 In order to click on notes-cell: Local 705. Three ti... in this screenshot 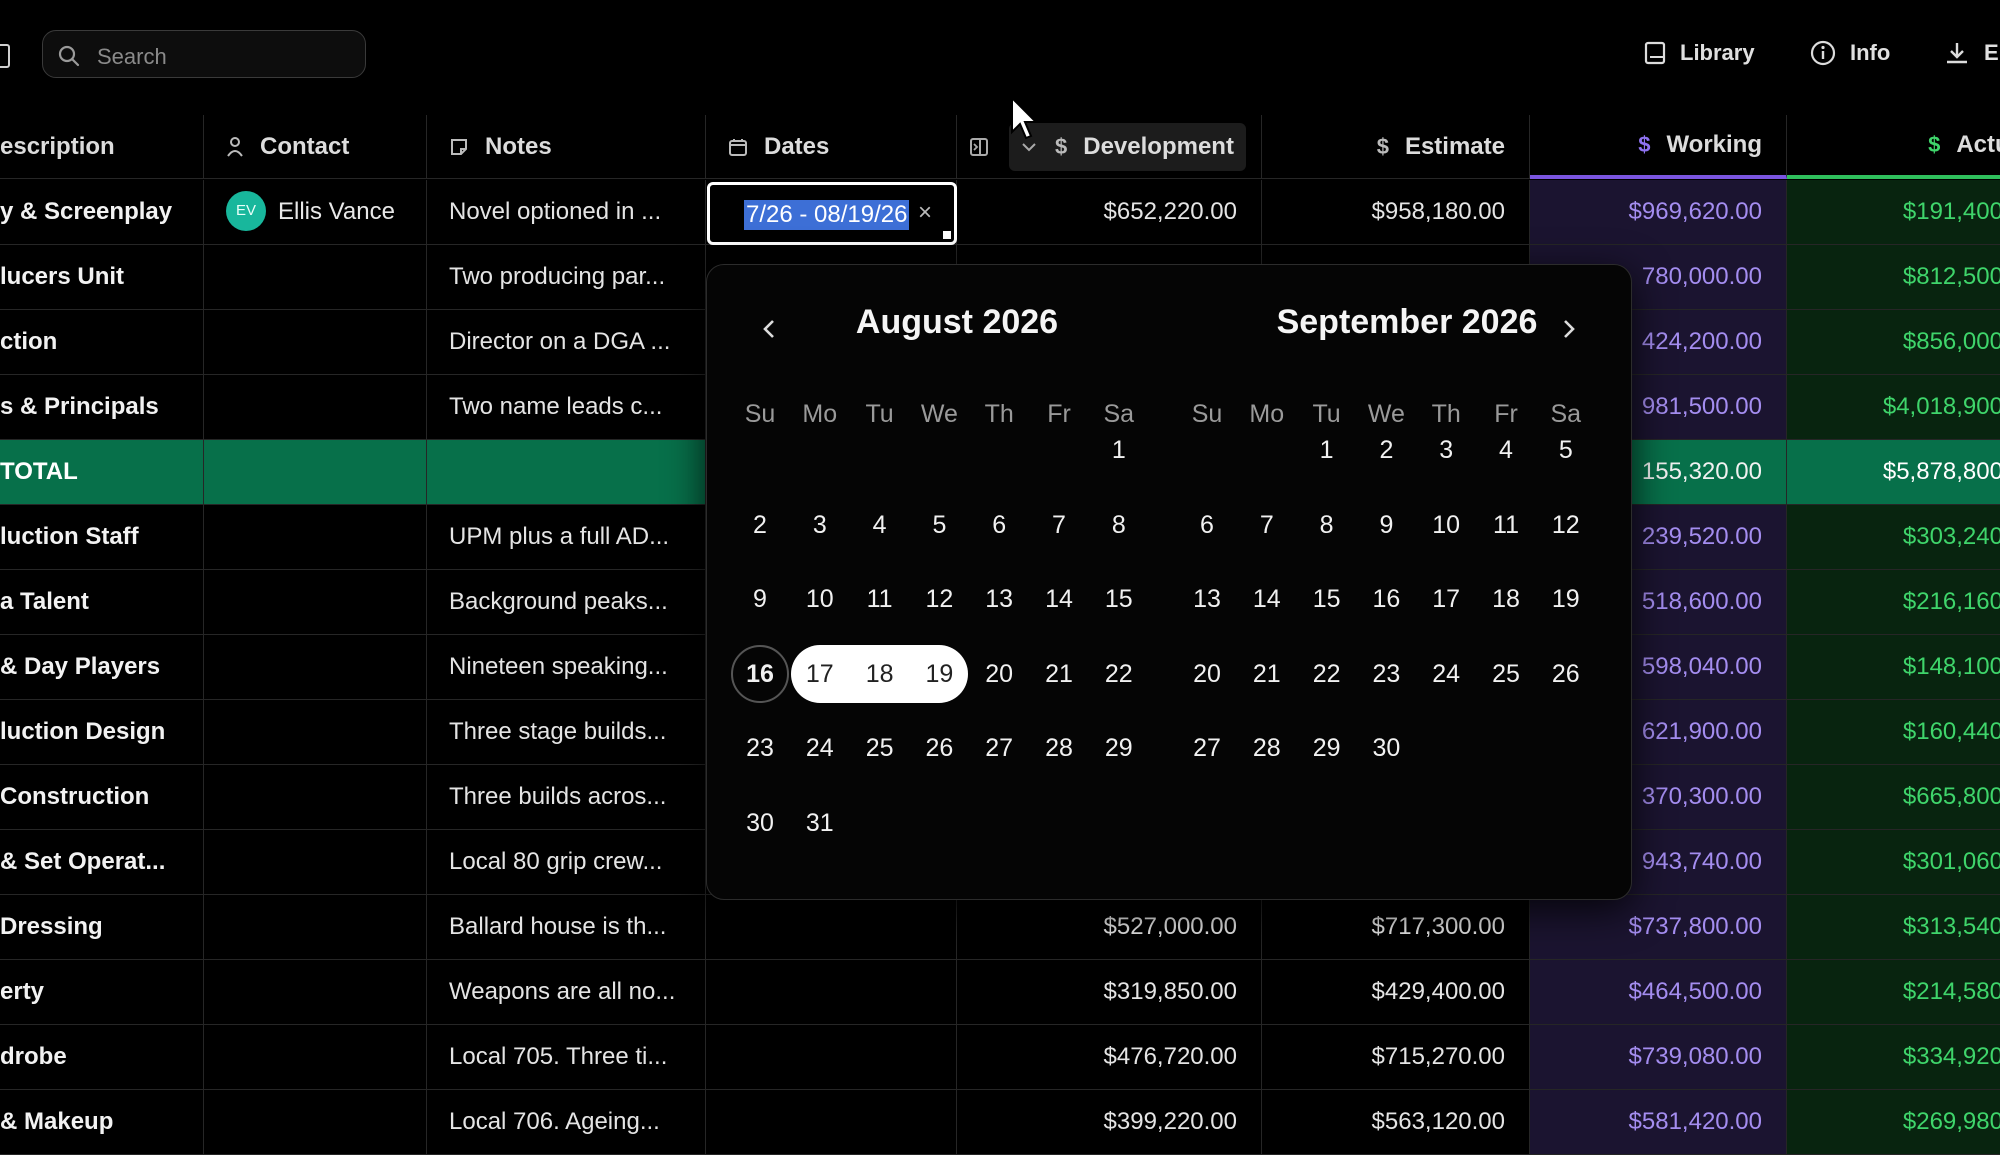, I will do `click(566, 1057)`.